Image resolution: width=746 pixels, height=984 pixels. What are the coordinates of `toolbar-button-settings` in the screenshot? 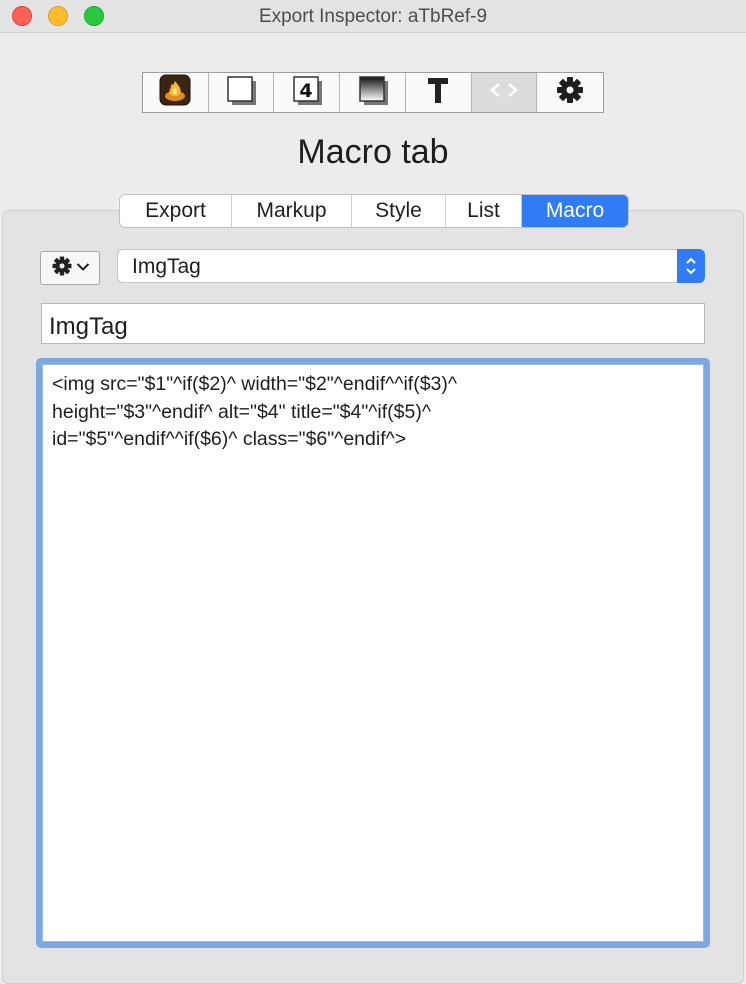 It's located at (570, 92).